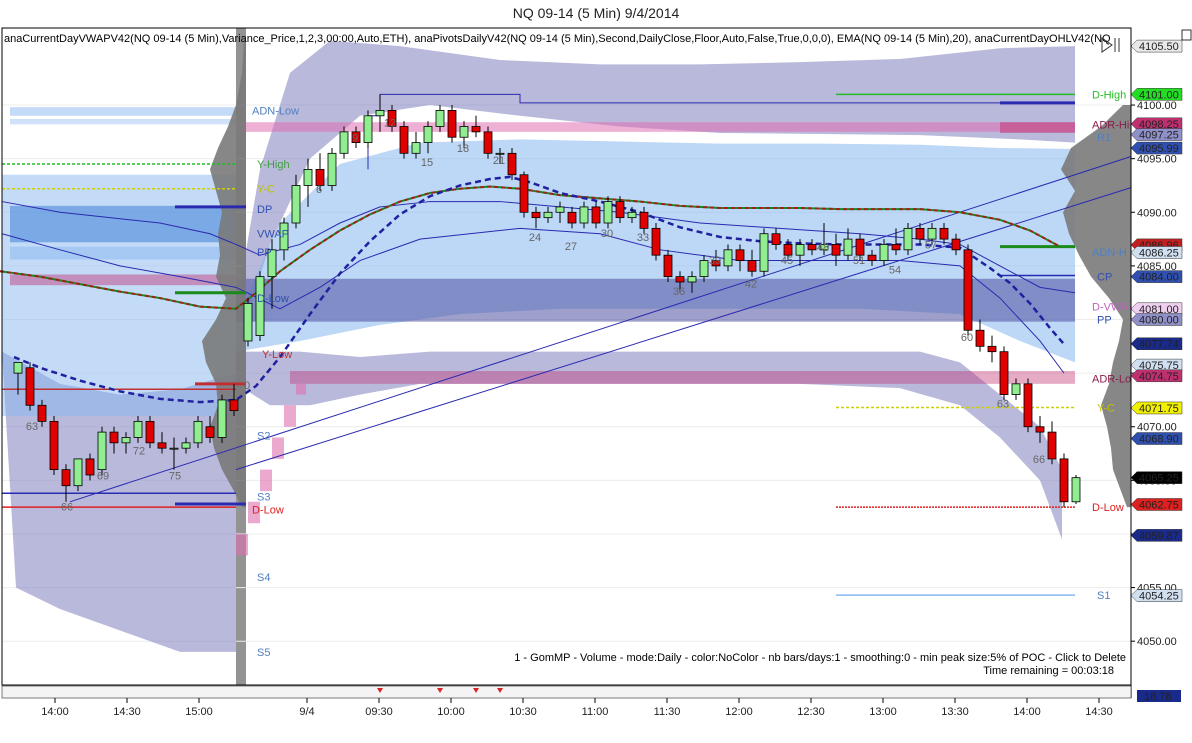 The width and height of the screenshot is (1192, 743). I want to click on y-tick-label: 4100.00, so click(1157, 106).